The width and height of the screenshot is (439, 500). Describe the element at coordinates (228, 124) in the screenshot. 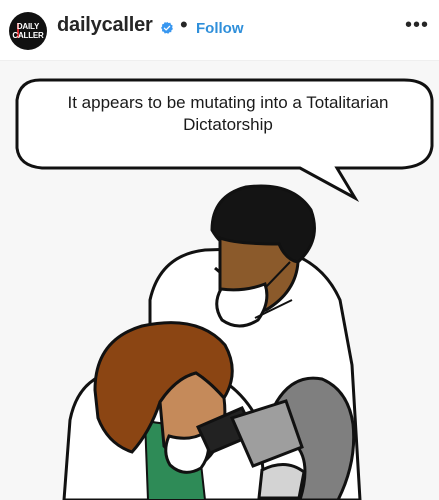

I see `speech-text-line2: Dictatorship` at that location.